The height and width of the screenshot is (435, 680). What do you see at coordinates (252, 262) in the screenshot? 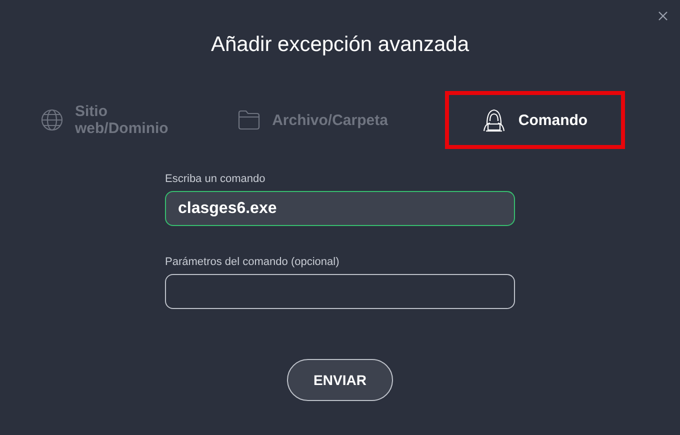
I see `field-label: Parámetros del comando (opcional)` at bounding box center [252, 262].